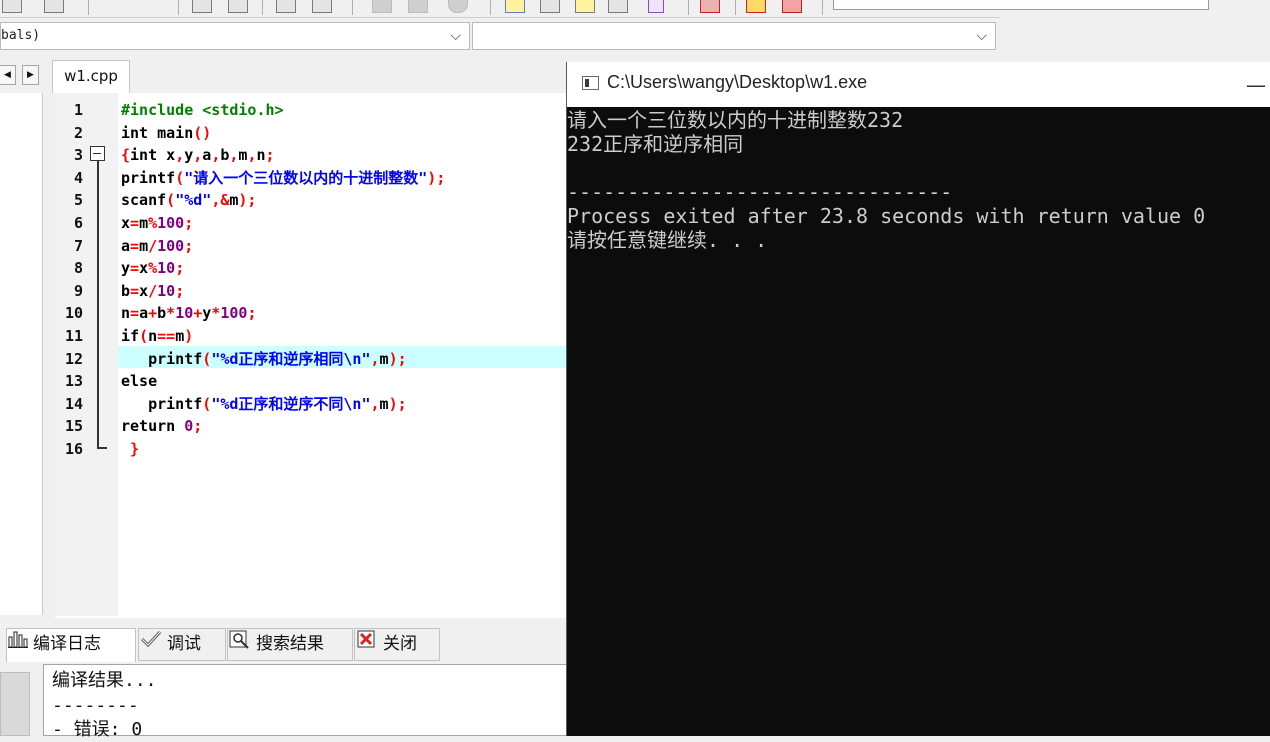  Describe the element at coordinates (418, 6) in the screenshot. I see `toolbar-run-icon` at that location.